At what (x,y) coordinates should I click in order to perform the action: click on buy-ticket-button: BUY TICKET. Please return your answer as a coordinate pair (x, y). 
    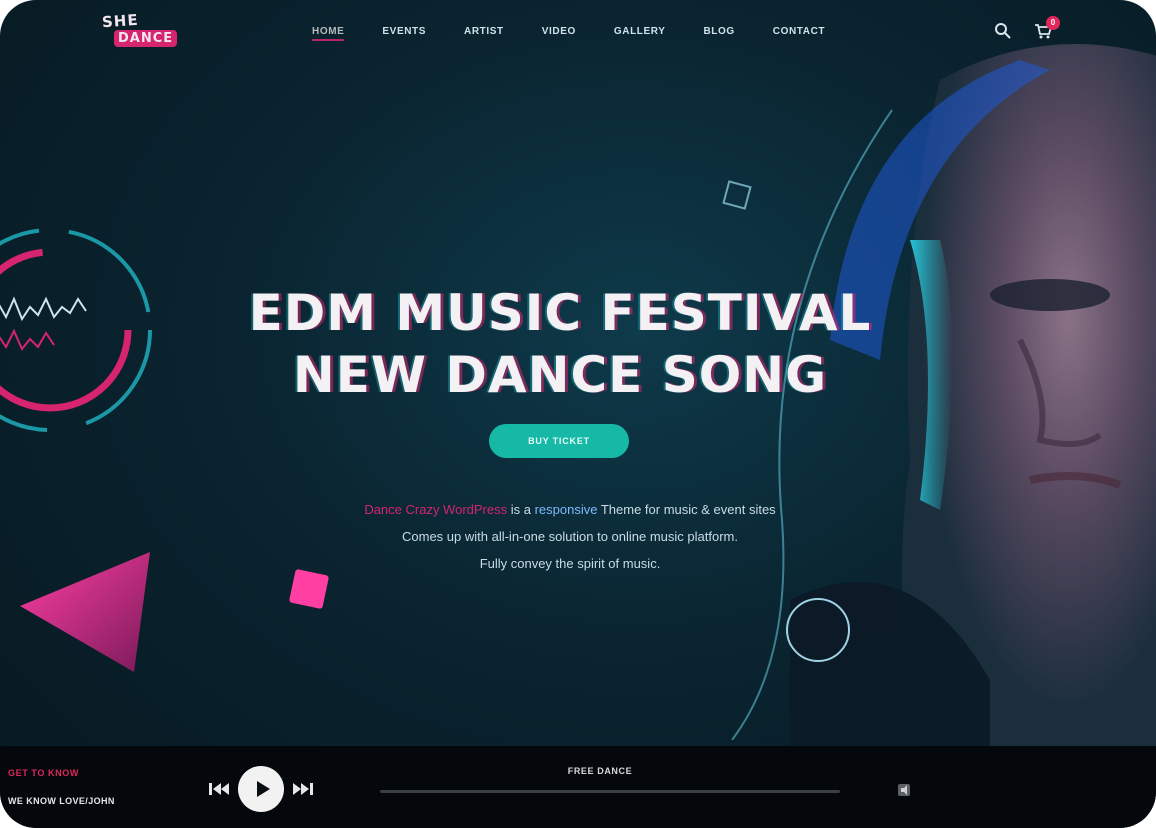
    Looking at the image, I should click on (559, 441).